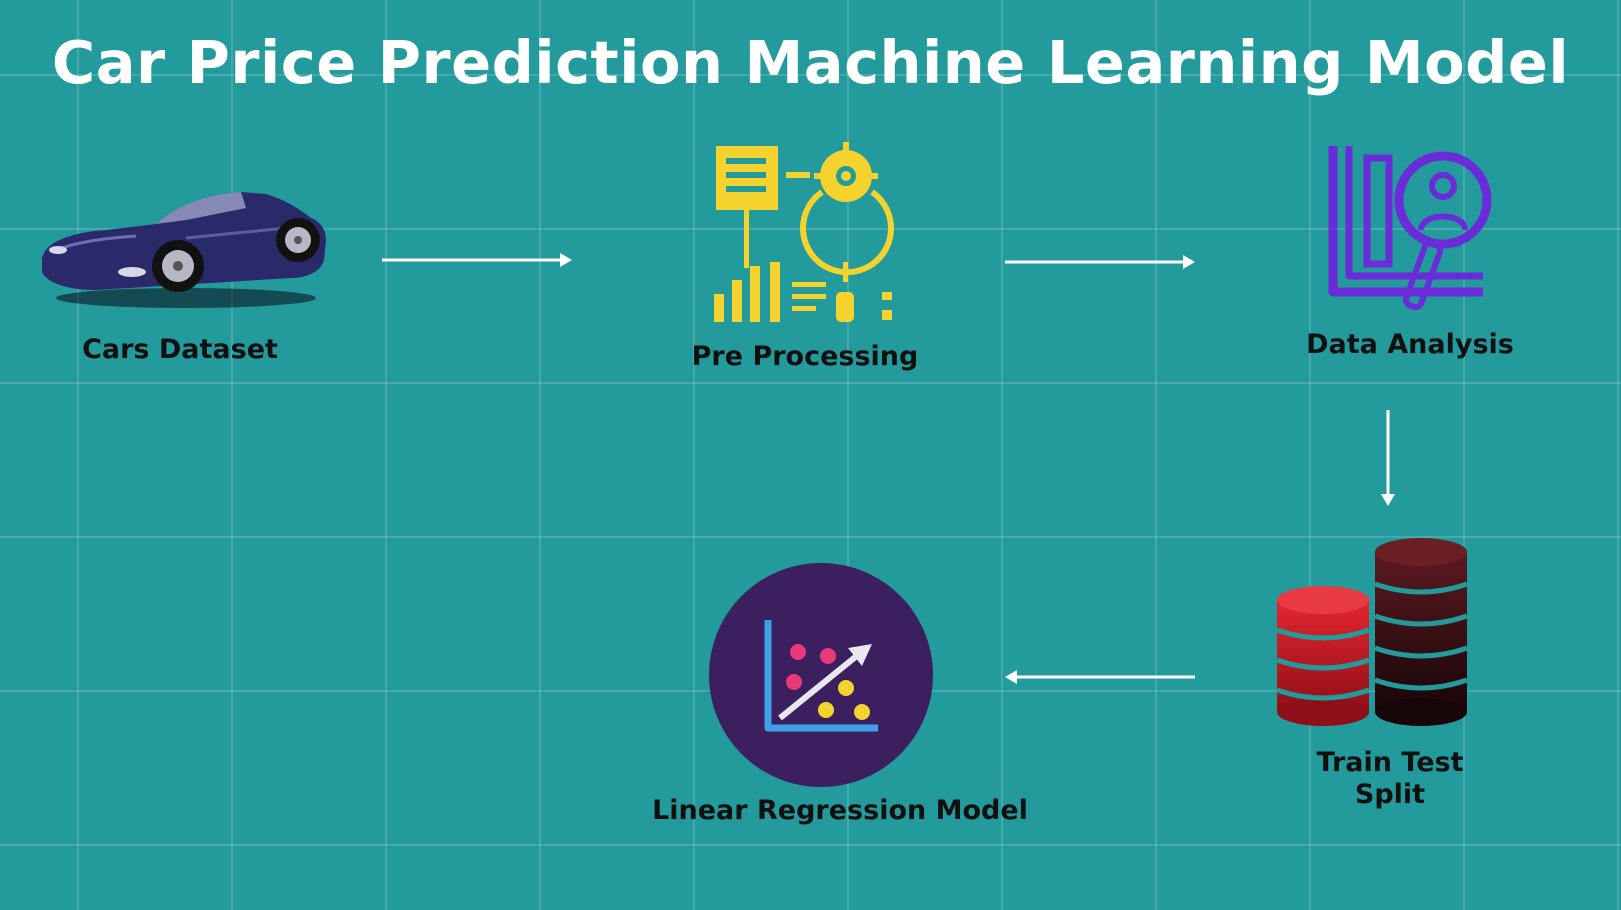  Describe the element at coordinates (180, 349) in the screenshot. I see `cars-dataset-label: Cars Dataset` at that location.